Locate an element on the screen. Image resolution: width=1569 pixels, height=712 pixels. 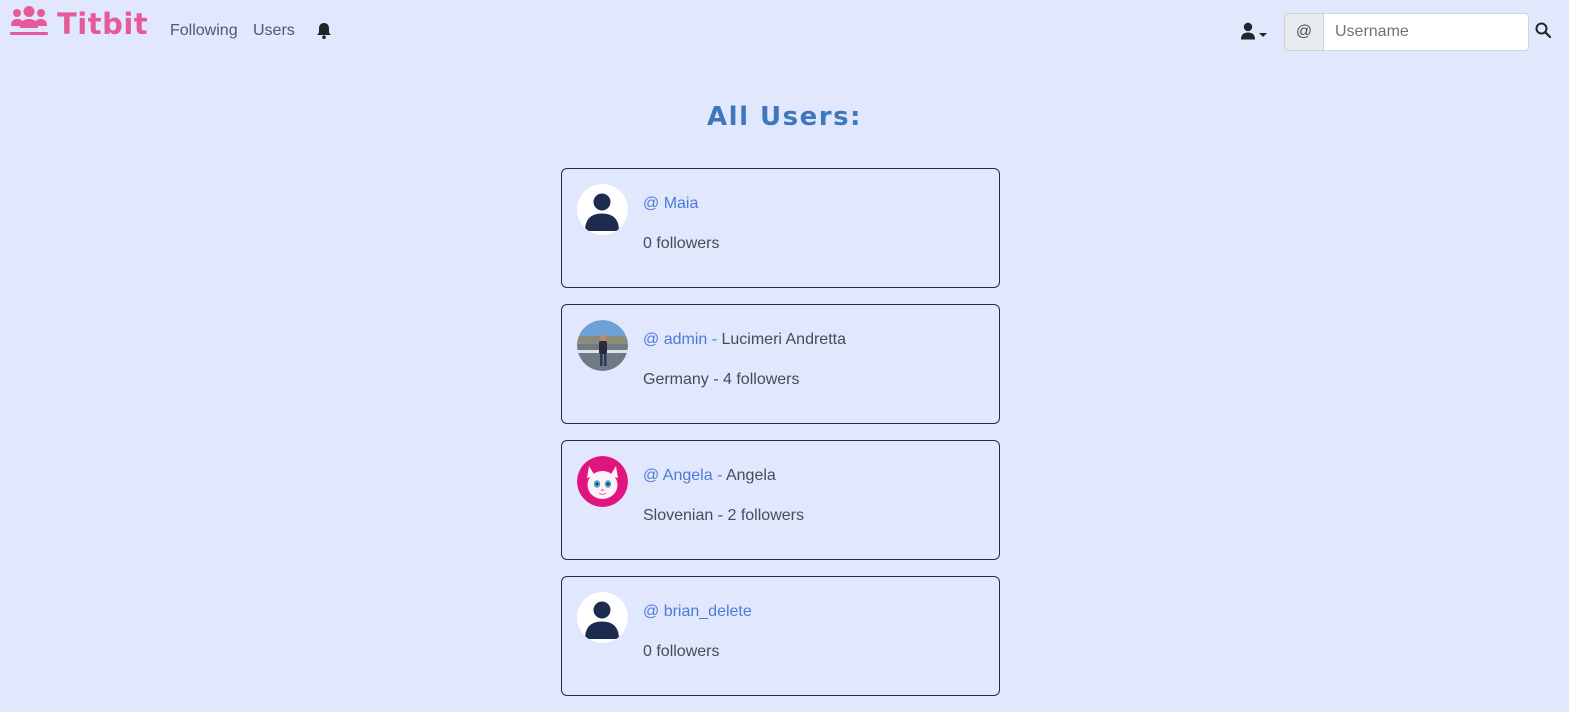
page-title: All Users: is located at coordinates (784, 117).